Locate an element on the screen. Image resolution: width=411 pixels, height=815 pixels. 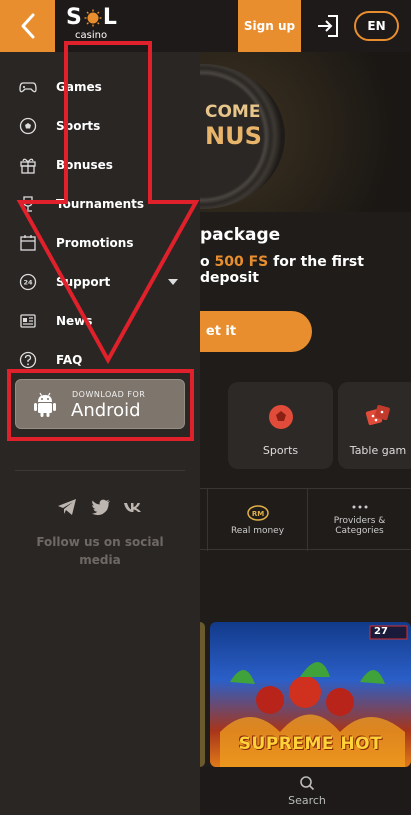
filter-real-money: RM Real money is located at coordinates (257, 520).